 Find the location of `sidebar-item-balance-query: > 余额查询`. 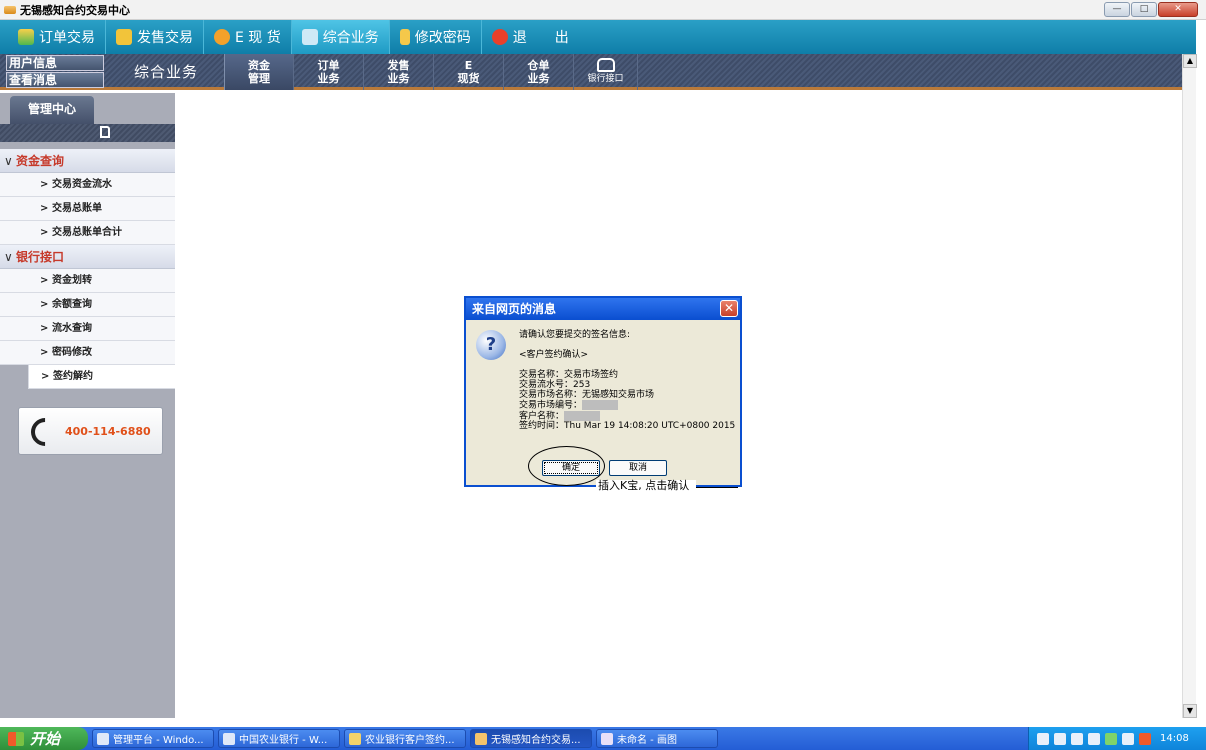

sidebar-item-balance-query: > 余额查询 is located at coordinates (87, 305).